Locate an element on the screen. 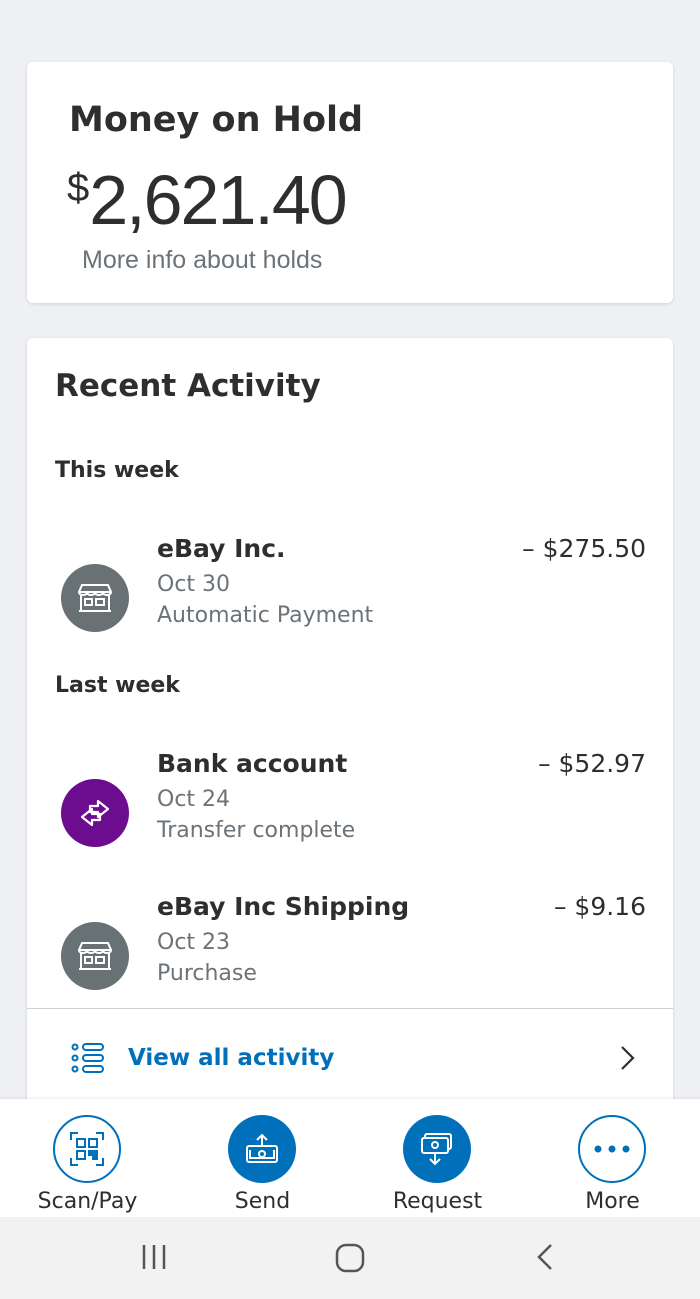  hold-amount: $2,621.40 is located at coordinates (207, 200).